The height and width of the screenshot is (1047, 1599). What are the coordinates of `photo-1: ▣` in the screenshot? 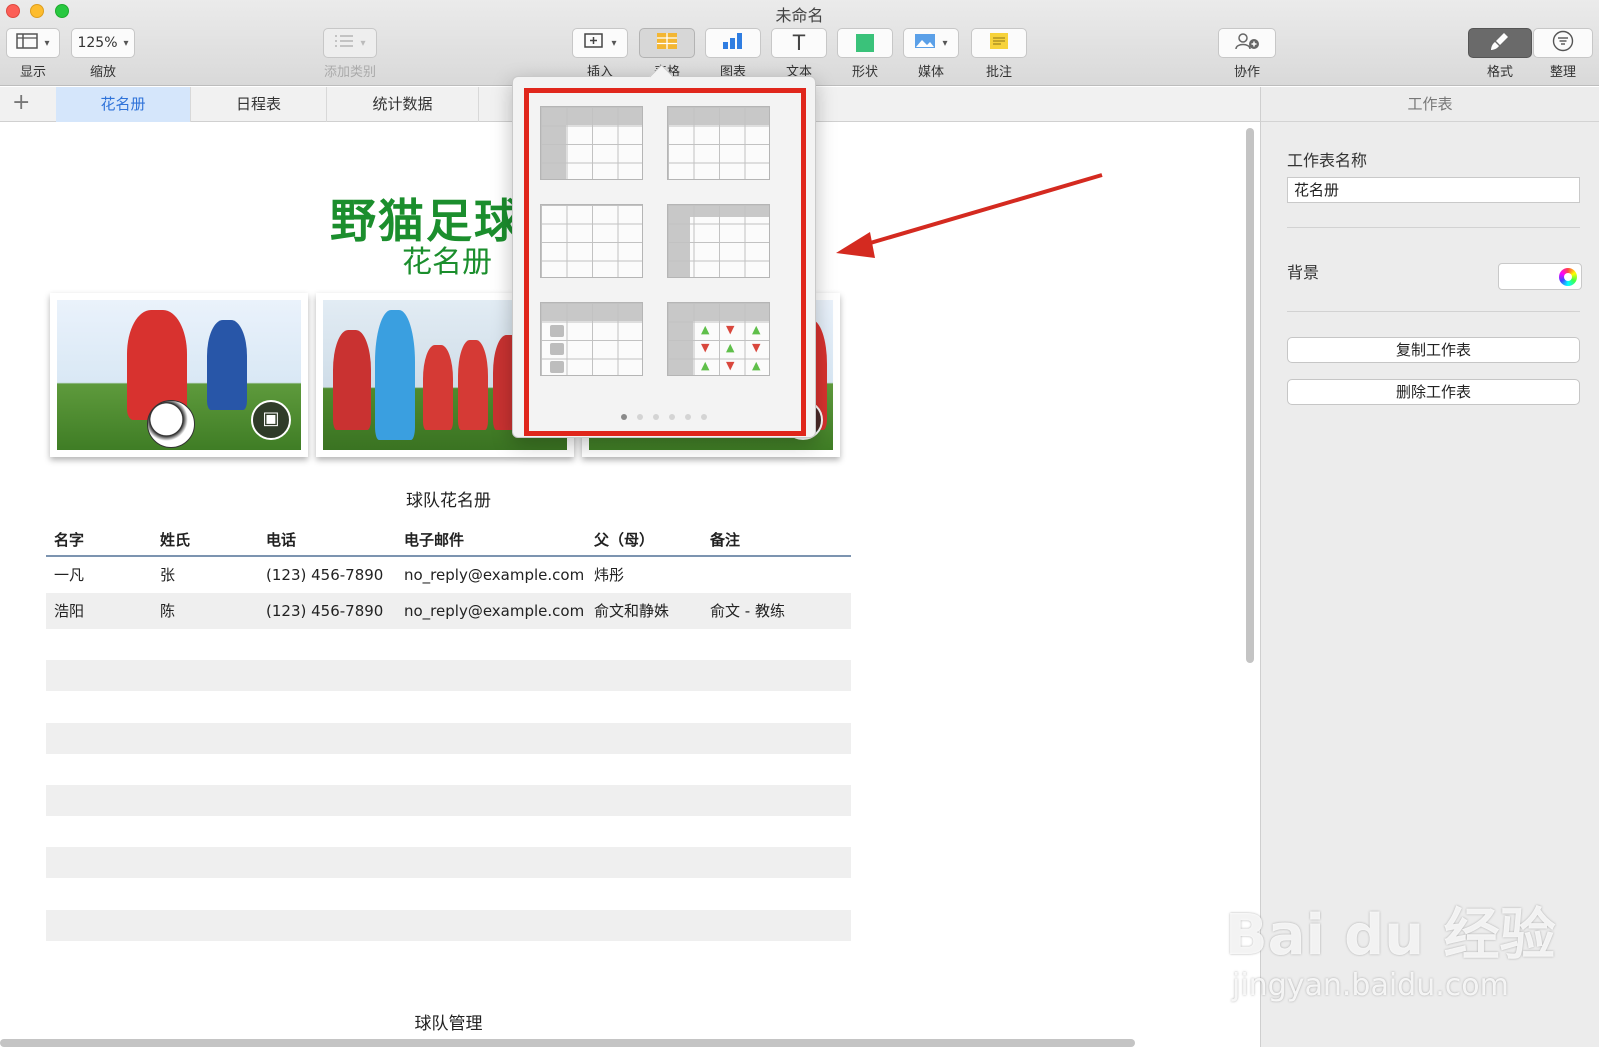 It's located at (179, 375).